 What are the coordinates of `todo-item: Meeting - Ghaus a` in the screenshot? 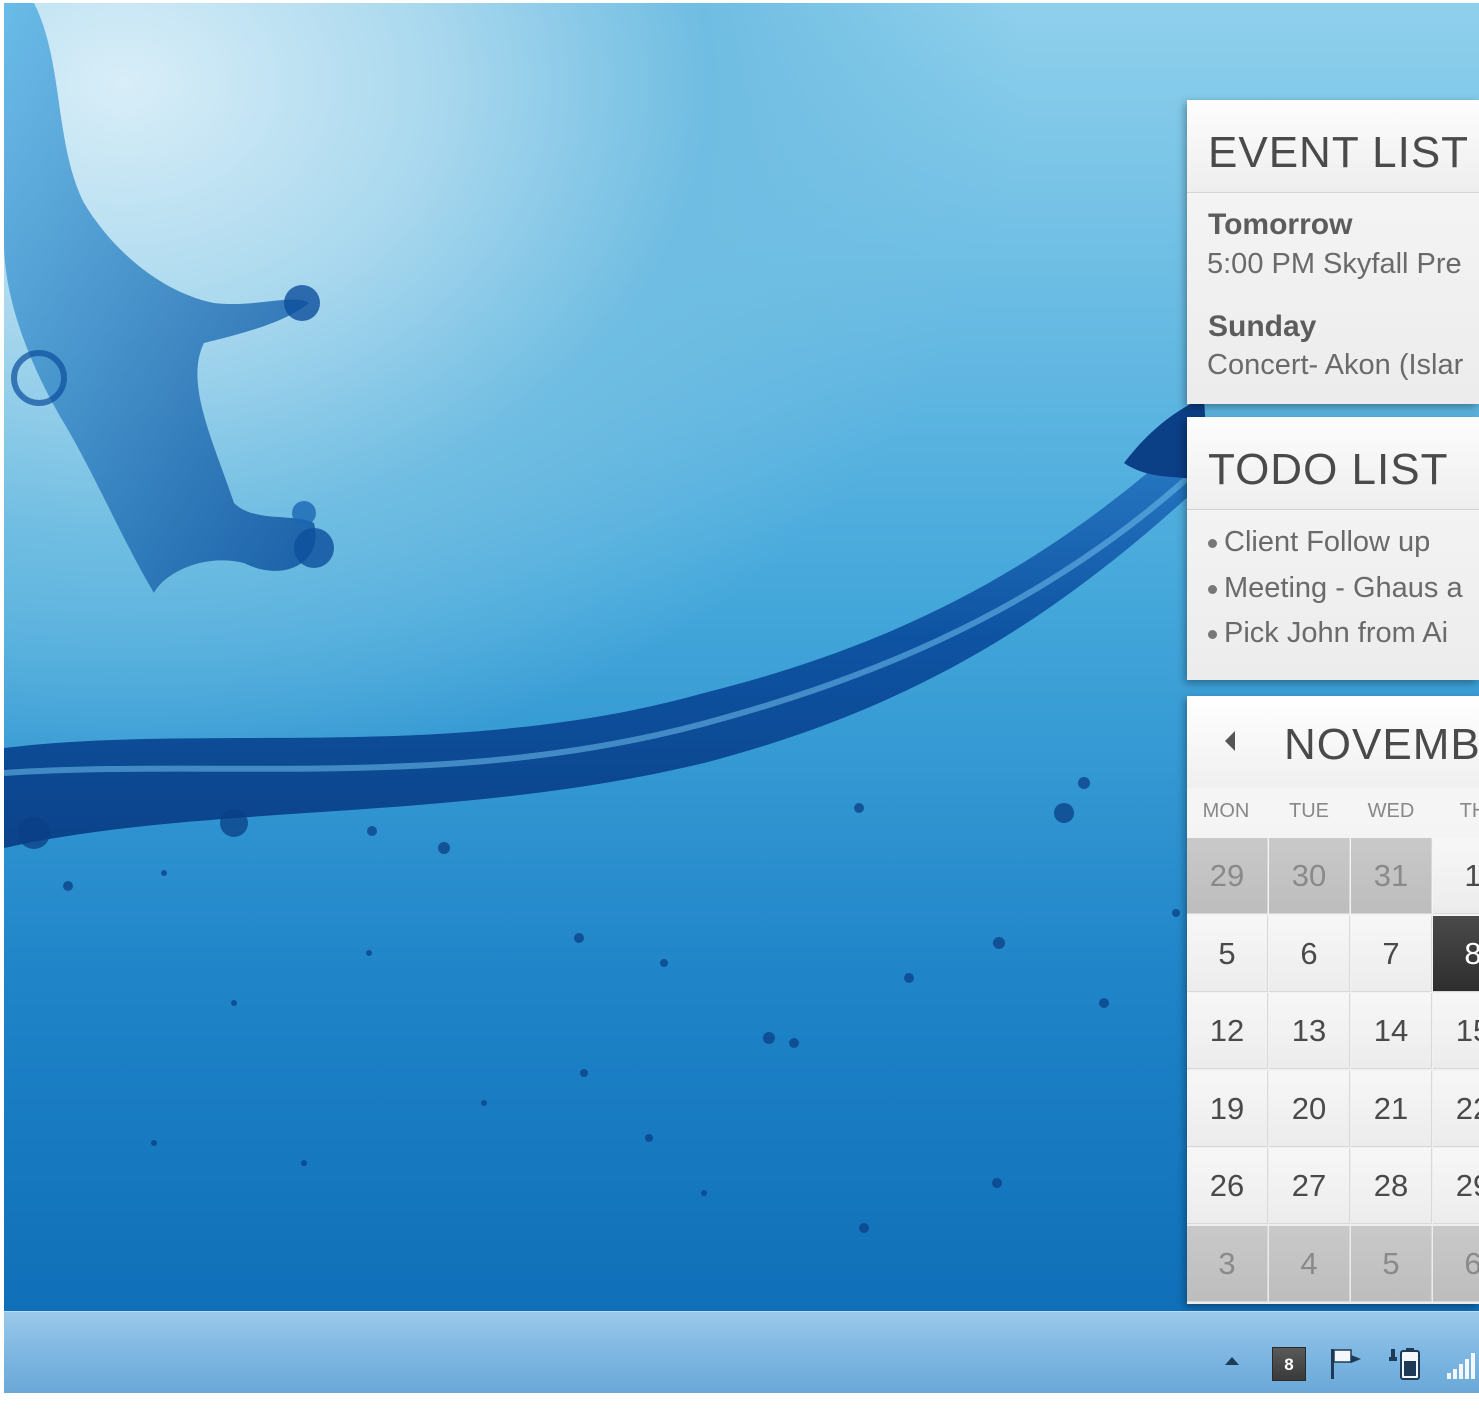 It's located at (1335, 588).